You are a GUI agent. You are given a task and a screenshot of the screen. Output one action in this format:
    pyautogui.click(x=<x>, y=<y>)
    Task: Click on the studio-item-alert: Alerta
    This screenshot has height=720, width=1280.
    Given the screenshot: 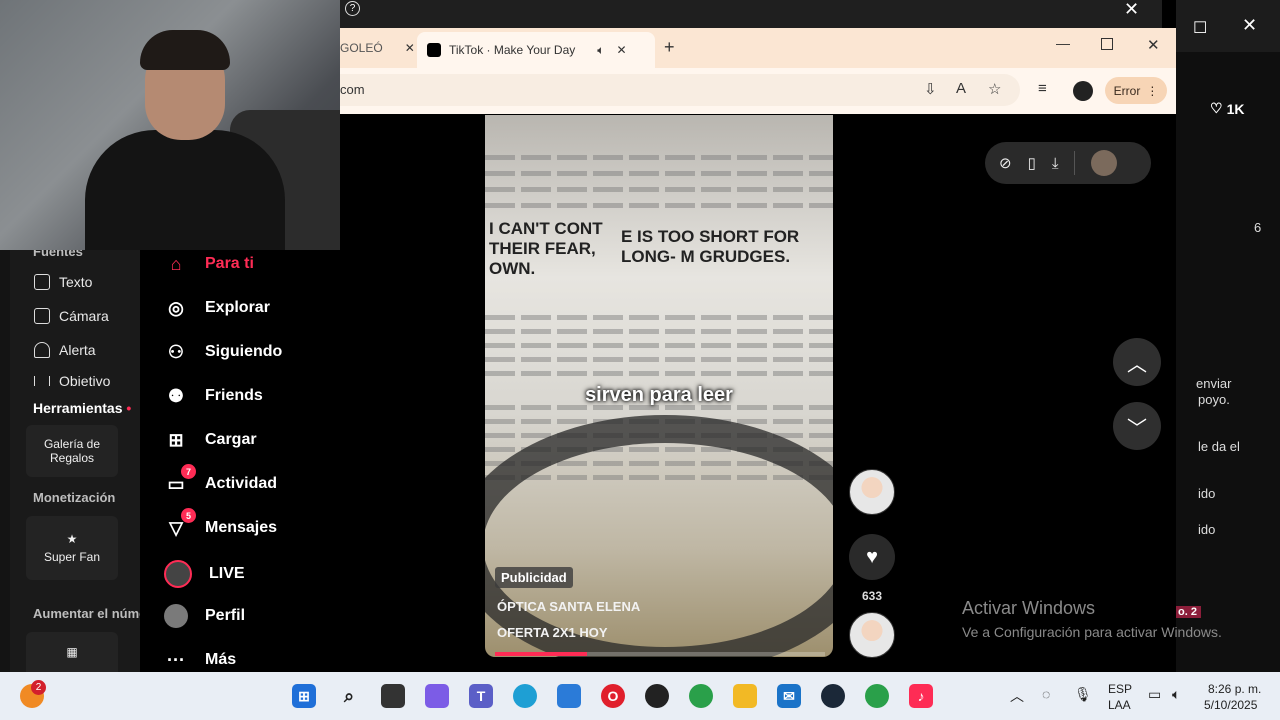 What is the action you would take?
    pyautogui.click(x=65, y=350)
    